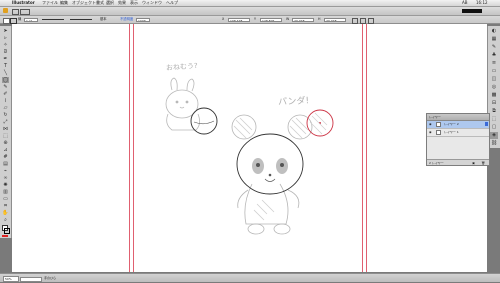 This screenshot has height=283, width=500. Describe the element at coordinates (5, 150) in the screenshot. I see `perspective-grid-icon: ⊿` at that location.